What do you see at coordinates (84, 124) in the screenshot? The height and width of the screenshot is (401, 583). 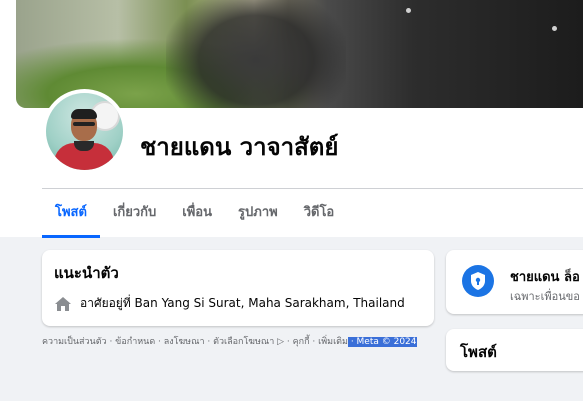 I see `avatar-glasses` at bounding box center [84, 124].